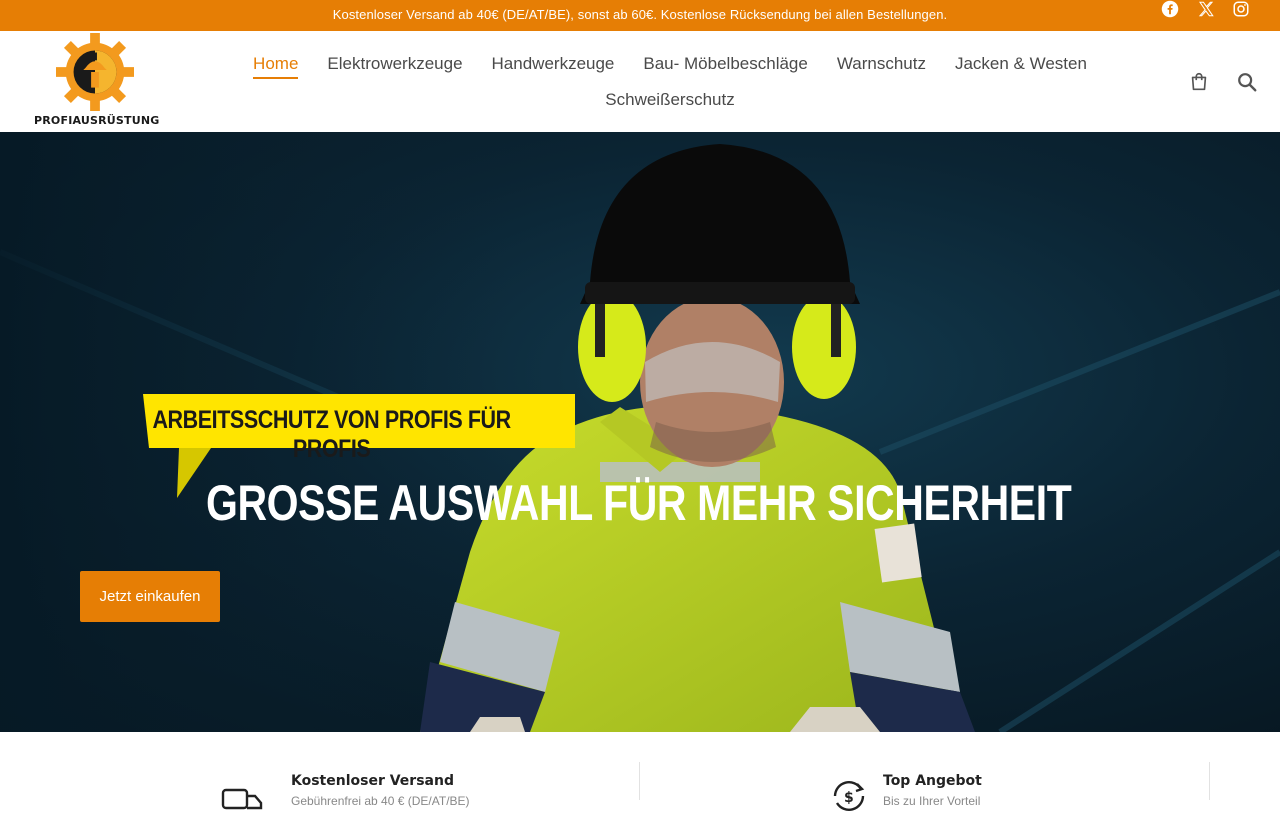  What do you see at coordinates (881, 66) in the screenshot?
I see `nav-item-warnschutz: Warnschutz` at bounding box center [881, 66].